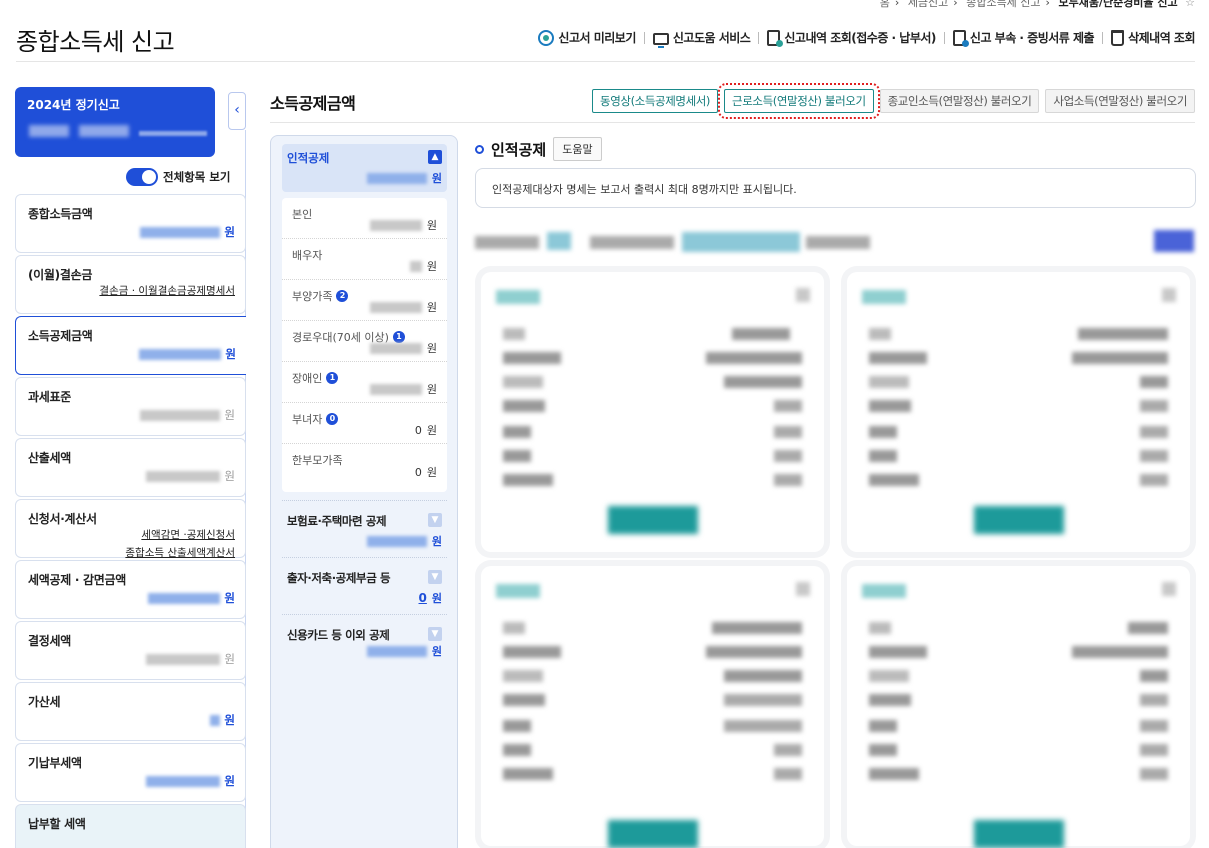 Image resolution: width=1209 pixels, height=848 pixels. I want to click on sub-item-label: 배우자, so click(307, 255).